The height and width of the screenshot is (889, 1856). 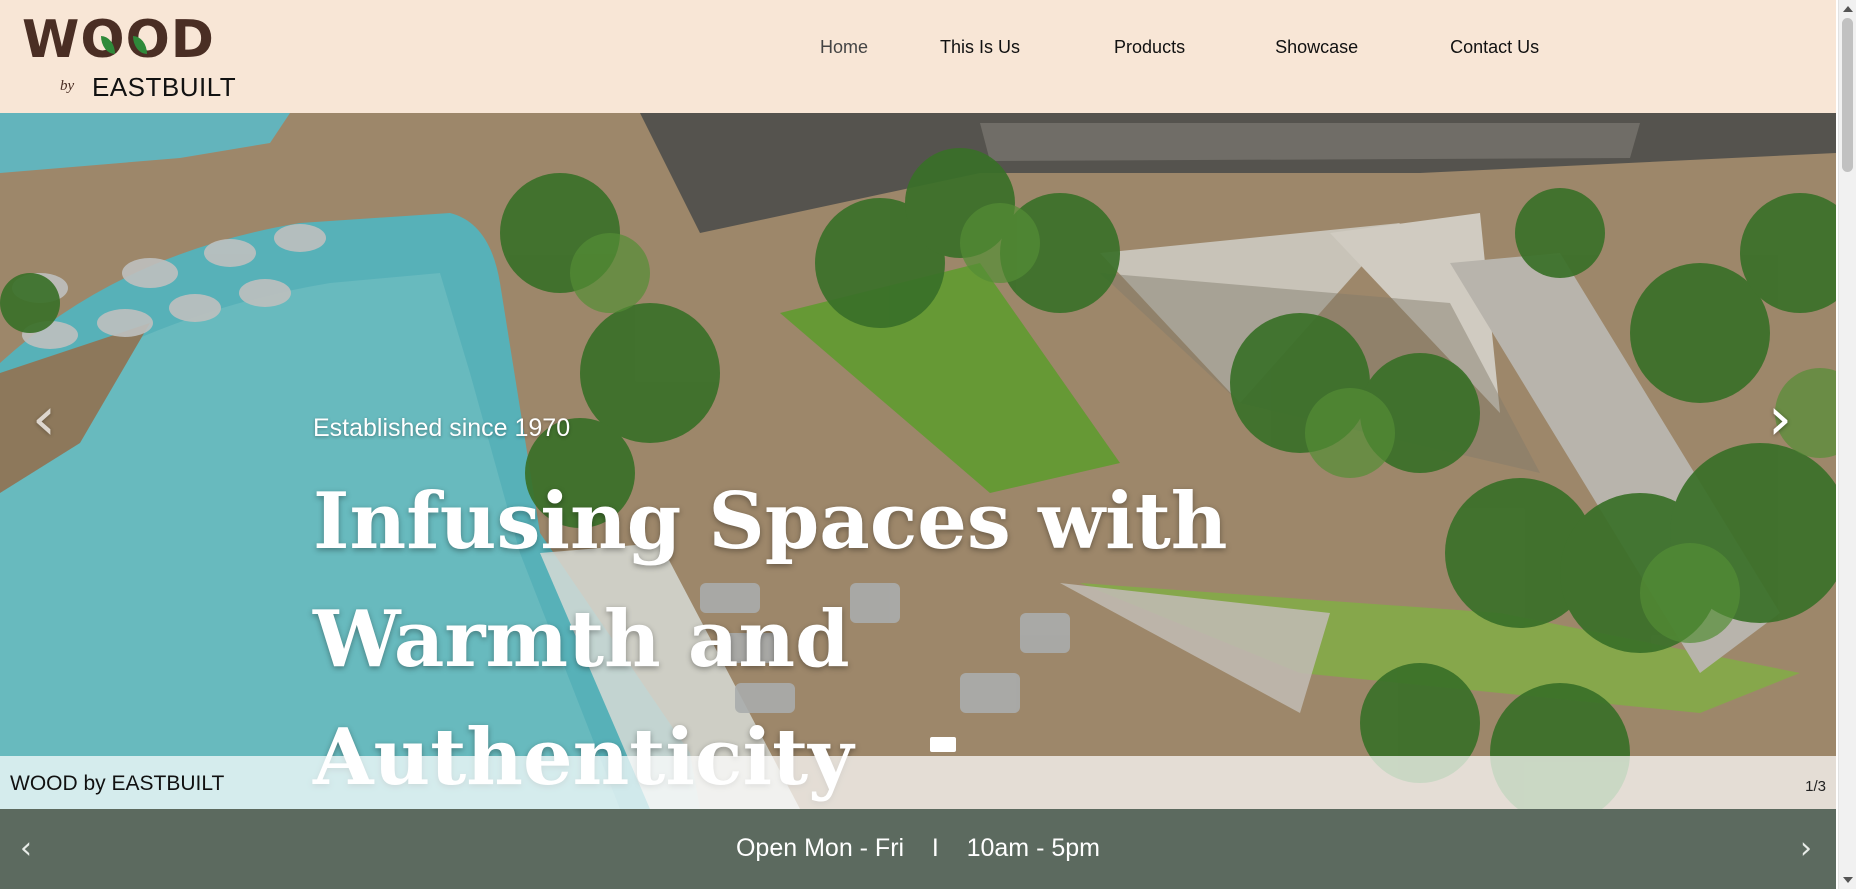 I want to click on hero-next-arrow: ›, so click(x=1780, y=419).